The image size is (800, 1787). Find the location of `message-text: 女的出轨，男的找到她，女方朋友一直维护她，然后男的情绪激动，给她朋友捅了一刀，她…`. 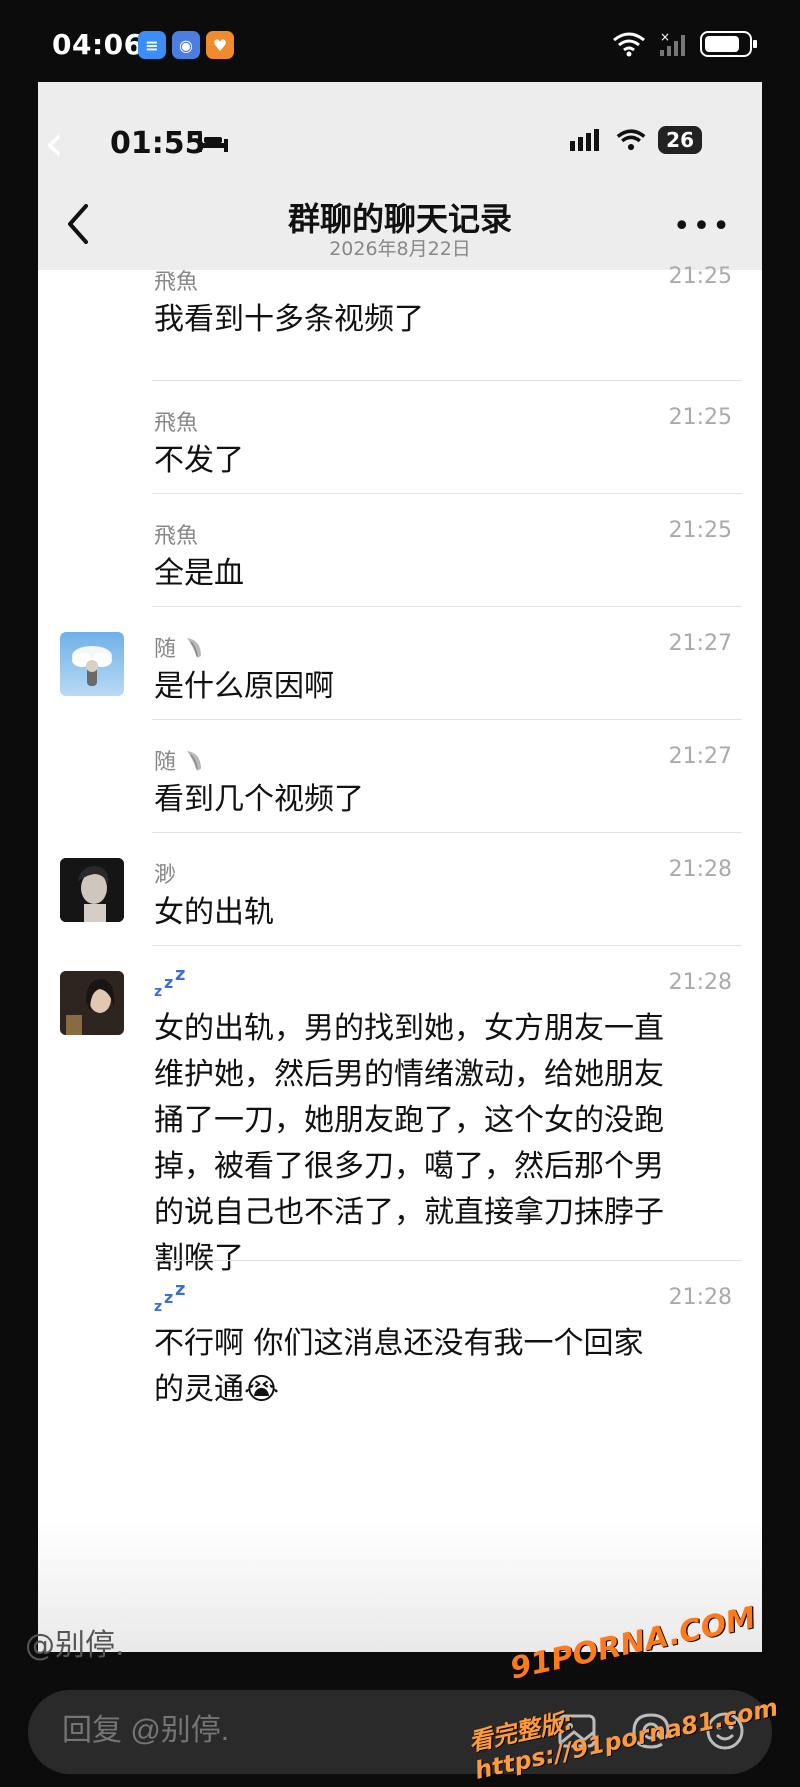

message-text: 女的出轨，男的找到她，女方朋友一直维护她，然后男的情绪激动，给她朋友捅了一刀，她… is located at coordinates (409, 1143).